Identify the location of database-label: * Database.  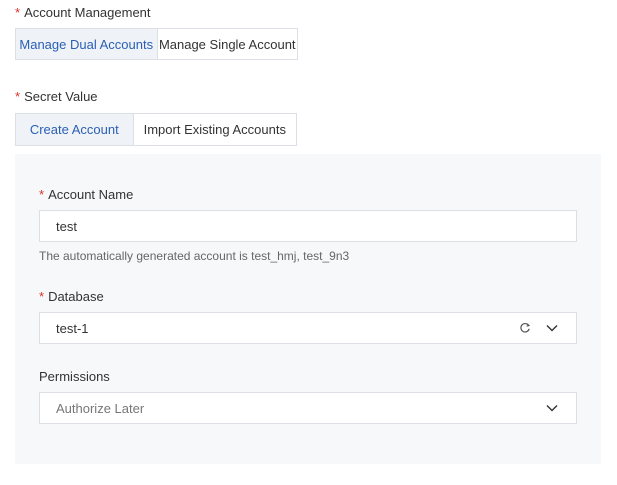
(71, 297).